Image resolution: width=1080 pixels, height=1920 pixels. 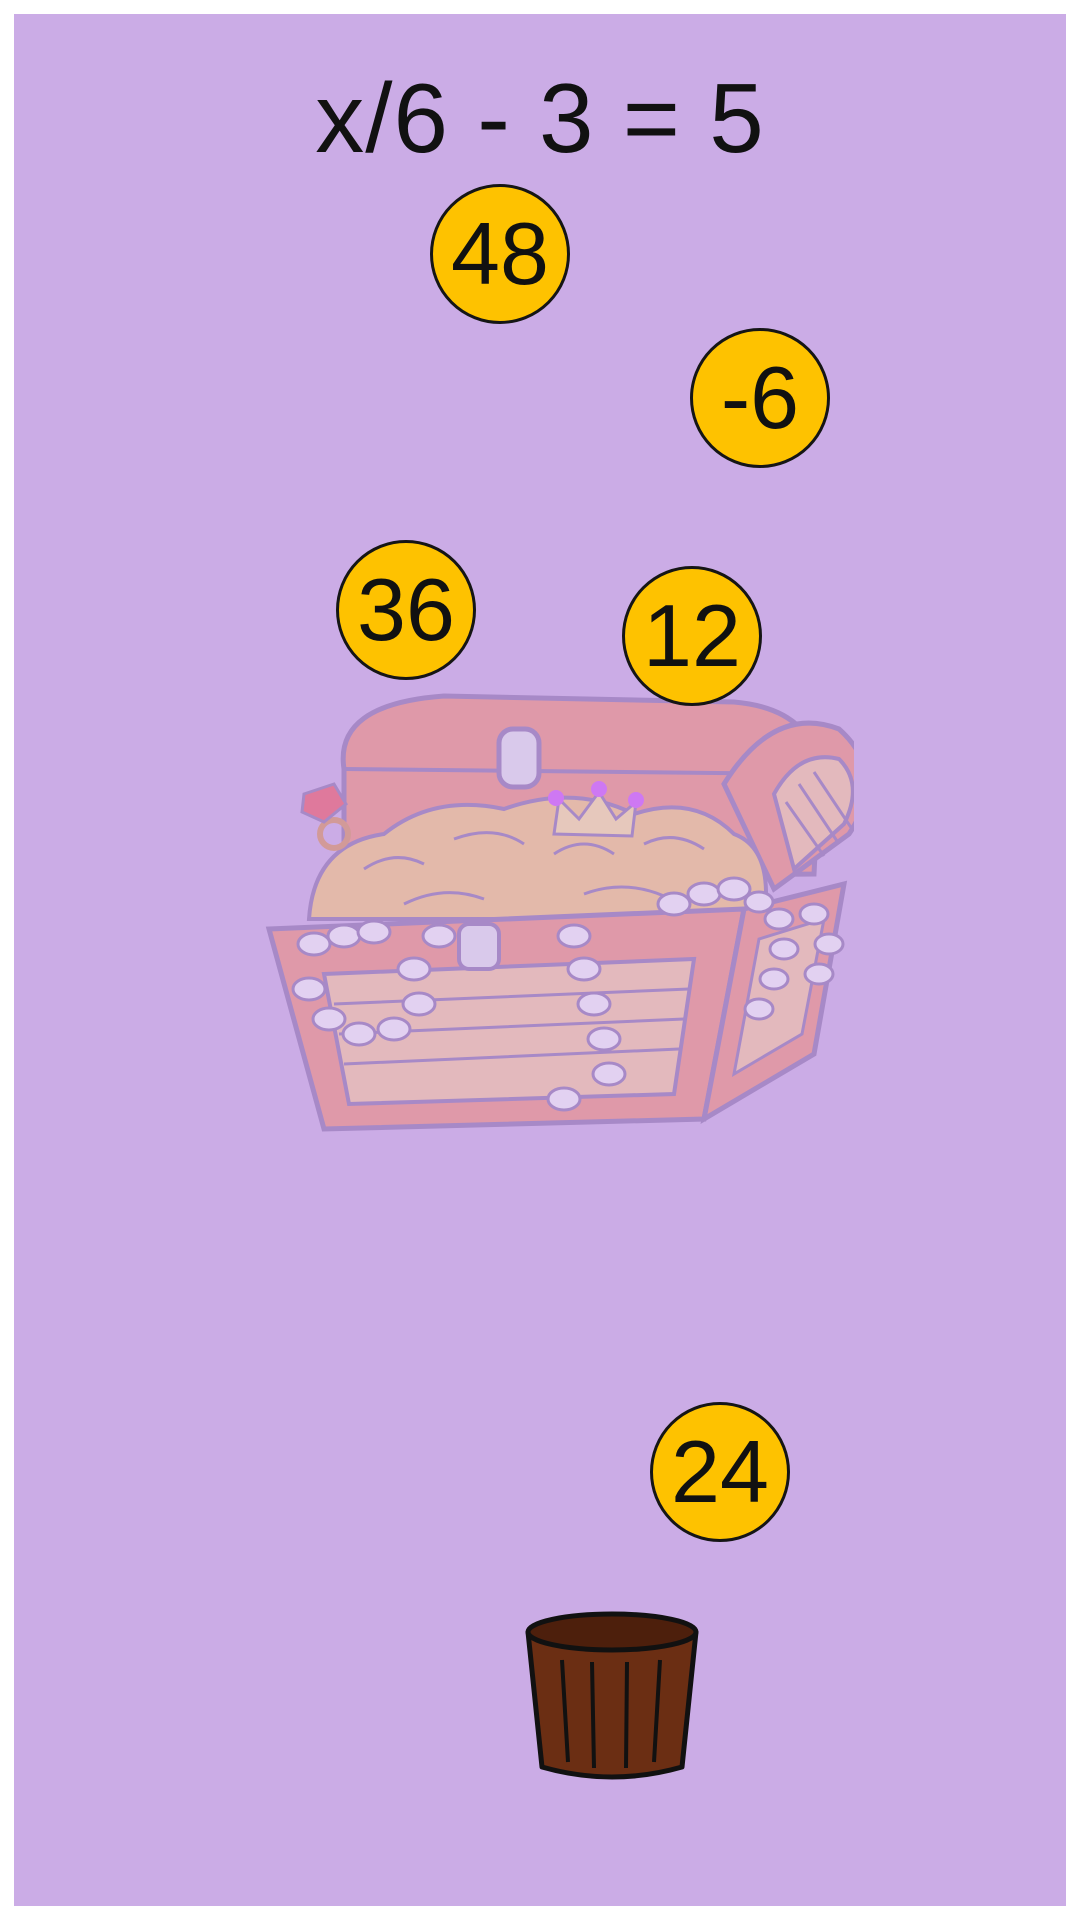 I want to click on treasure-chest-icon, so click(x=559, y=912).